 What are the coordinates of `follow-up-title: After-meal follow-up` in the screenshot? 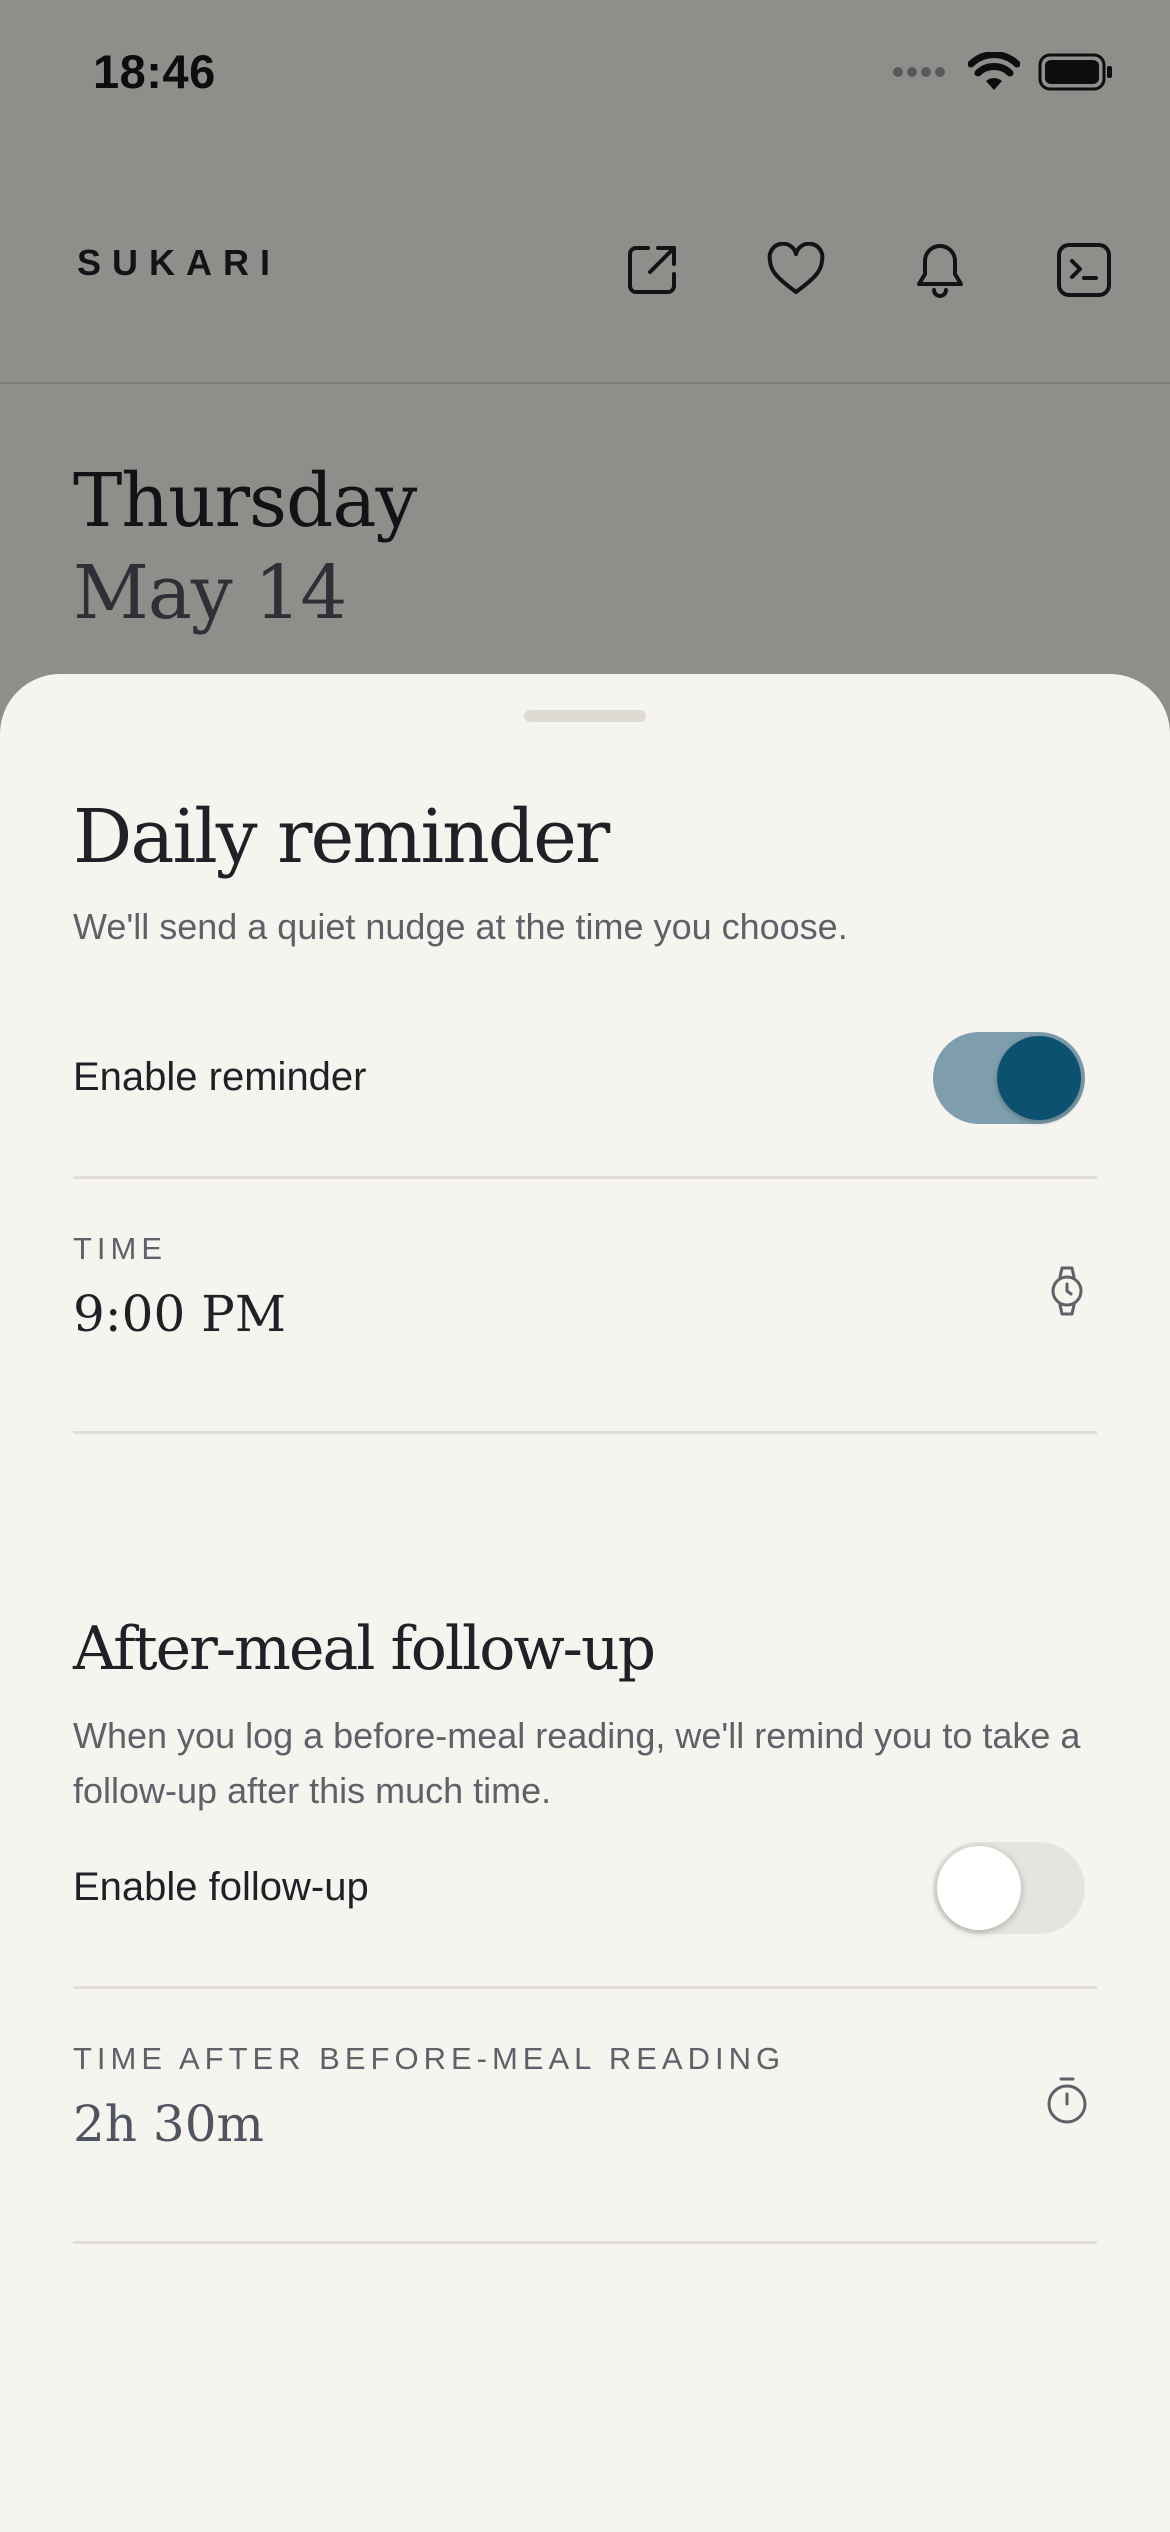 It's located at (364, 1649).